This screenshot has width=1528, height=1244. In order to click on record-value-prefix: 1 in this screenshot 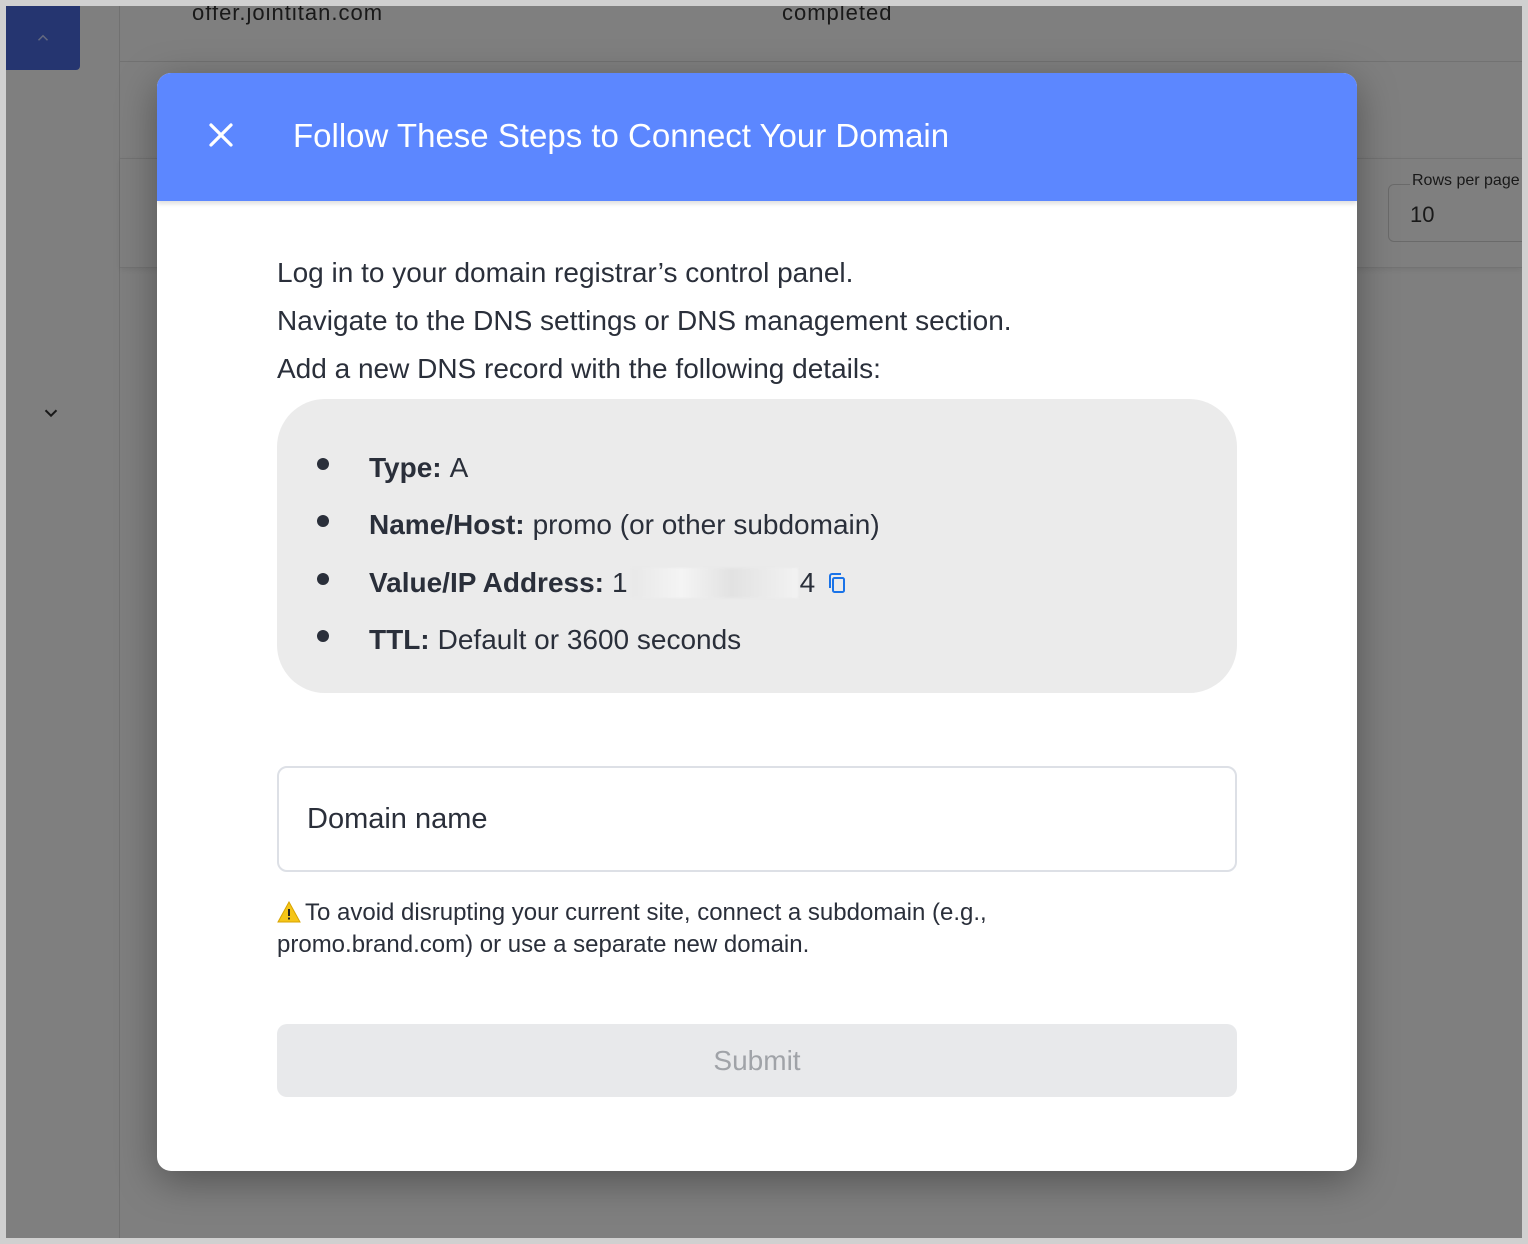, I will do `click(620, 582)`.